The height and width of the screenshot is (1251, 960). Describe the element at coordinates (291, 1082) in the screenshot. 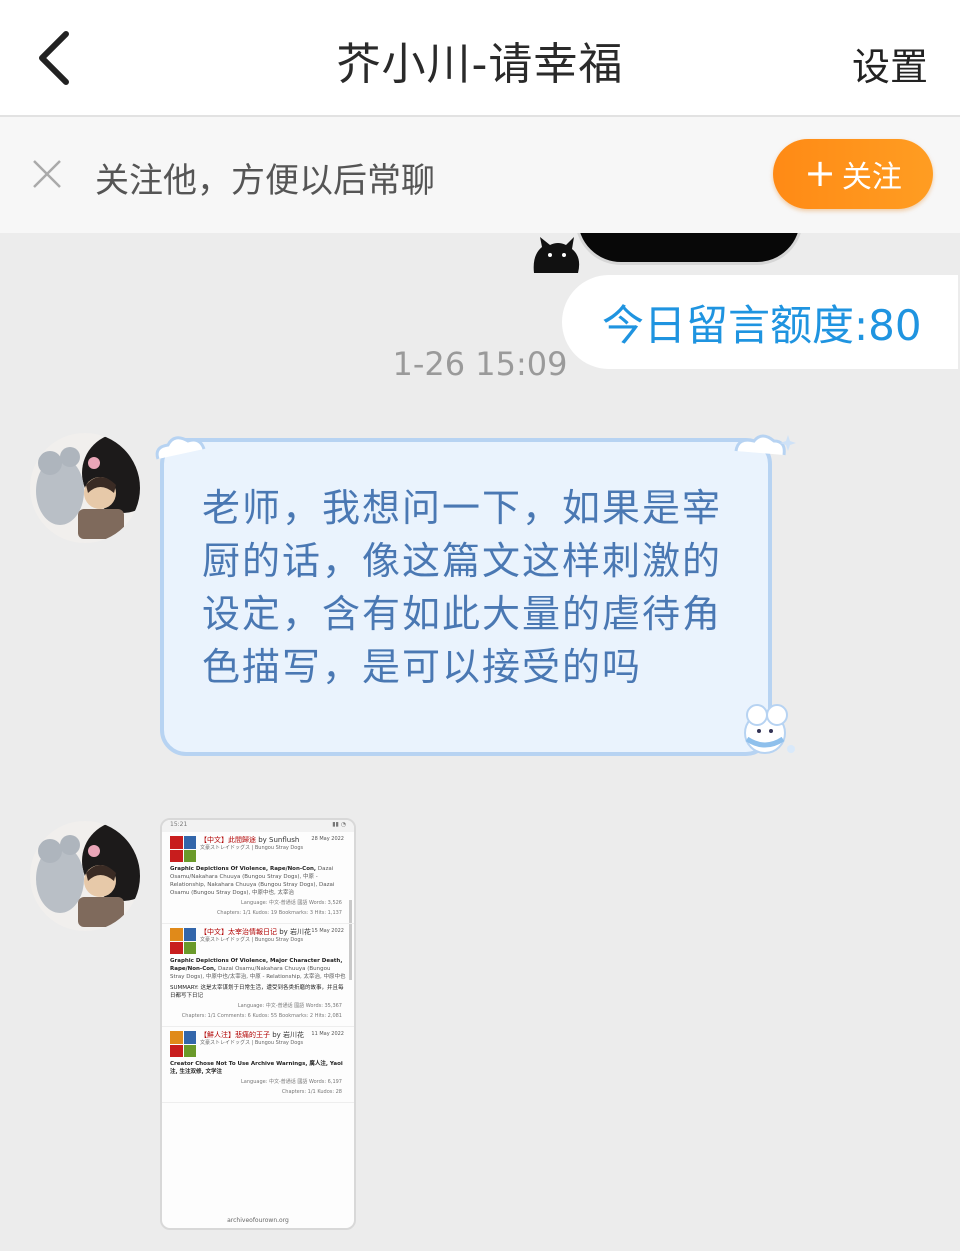

I see `work-stats: Language: 中文-普通话 國語 Words: 6,197` at that location.